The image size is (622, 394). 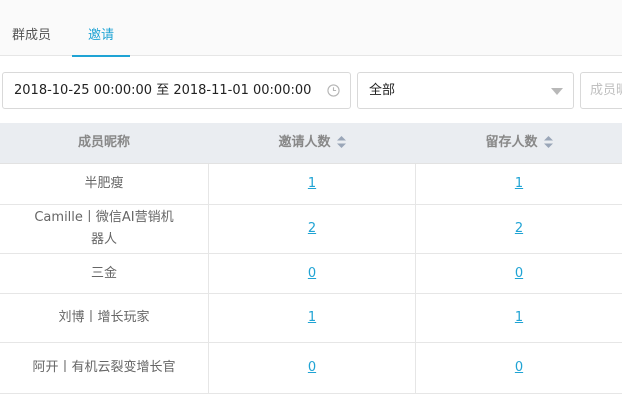 What do you see at coordinates (104, 273) in the screenshot?
I see `nickname-cell: 三金` at bounding box center [104, 273].